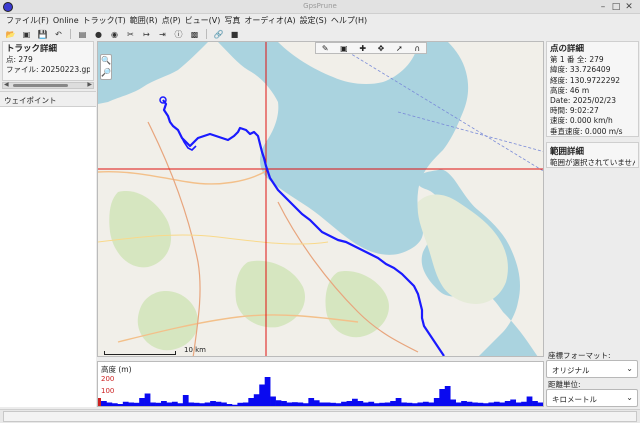 The width and height of the screenshot is (640, 423). What do you see at coordinates (592, 162) in the screenshot?
I see `range-details-text: 範囲が選択されていません` at bounding box center [592, 162].